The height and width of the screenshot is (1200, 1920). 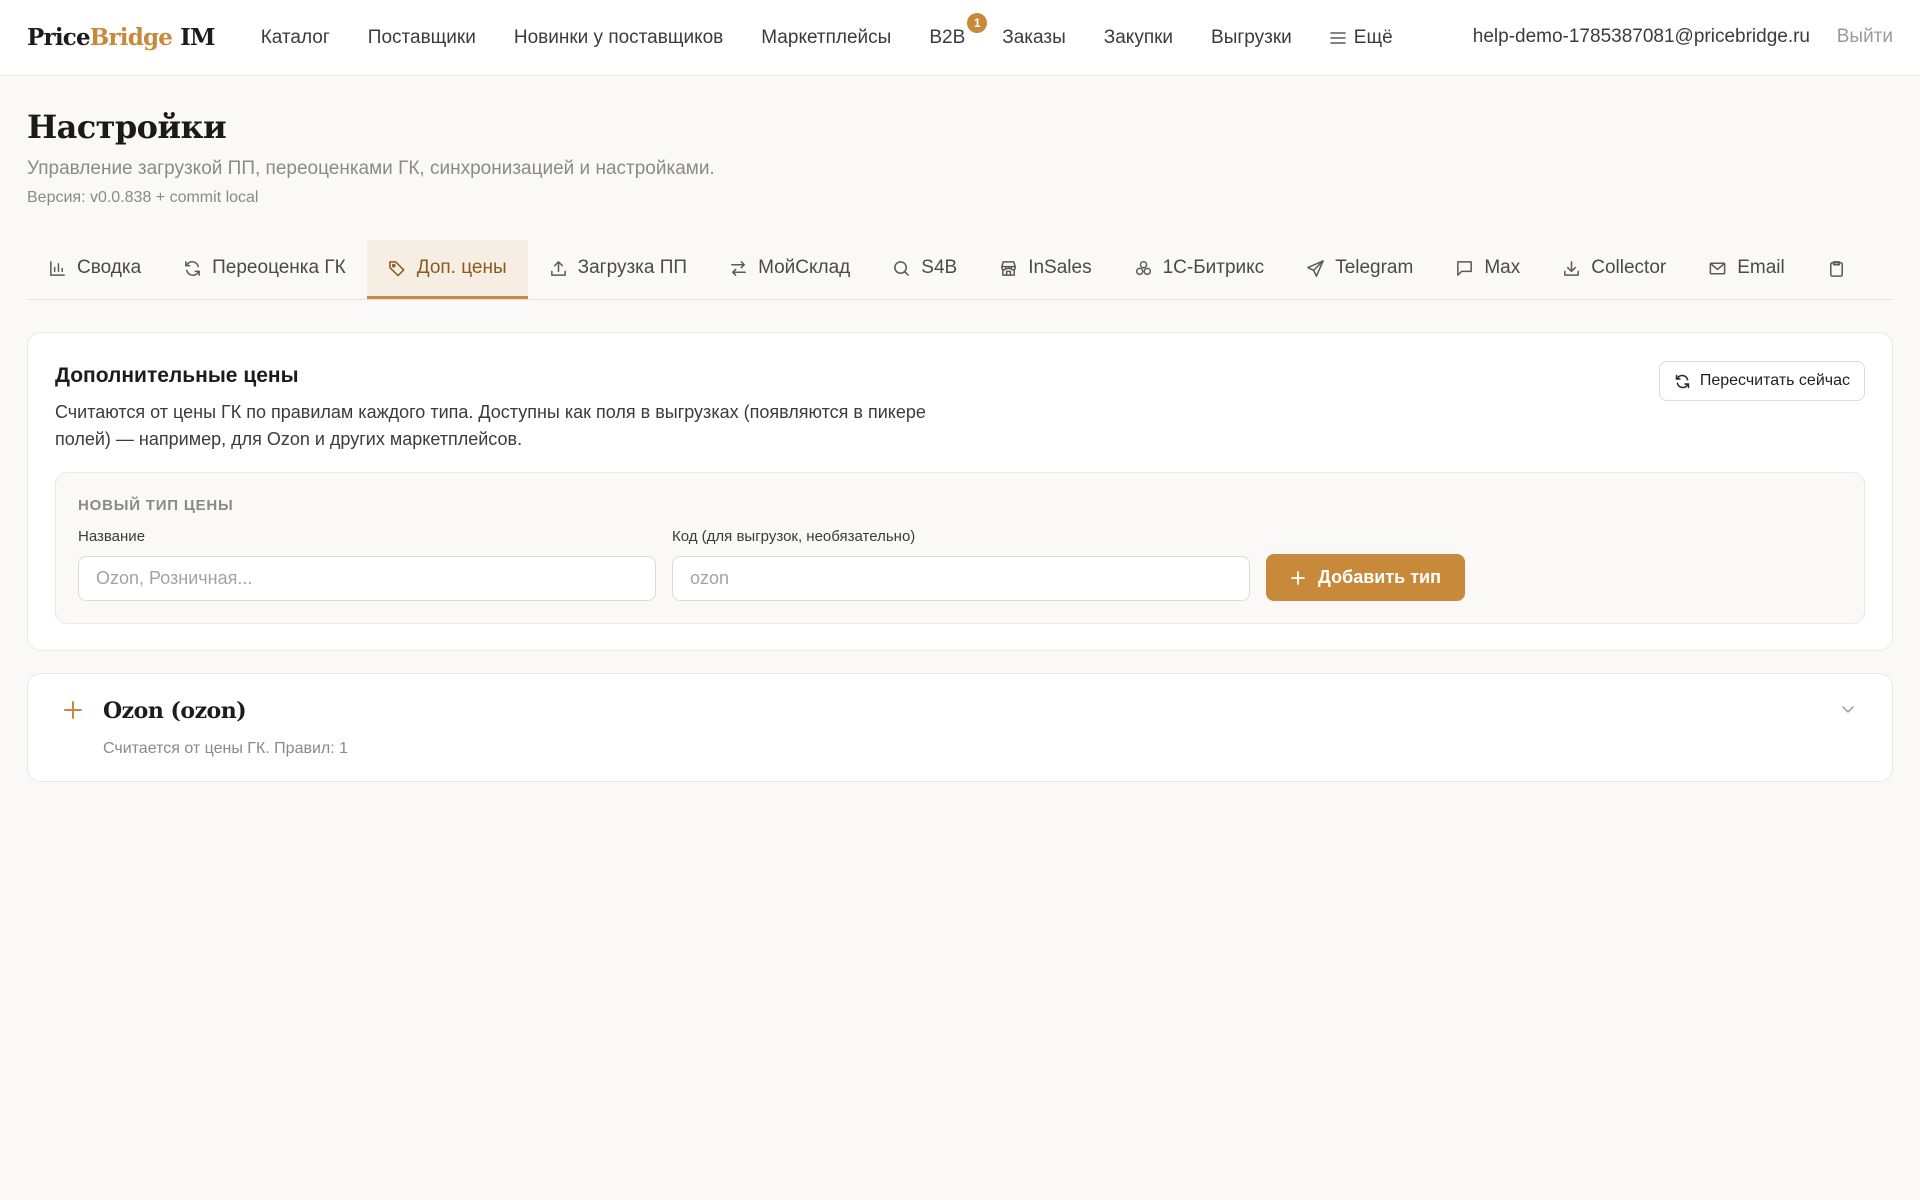 I want to click on nav-item-more: Ещё, so click(x=1361, y=37).